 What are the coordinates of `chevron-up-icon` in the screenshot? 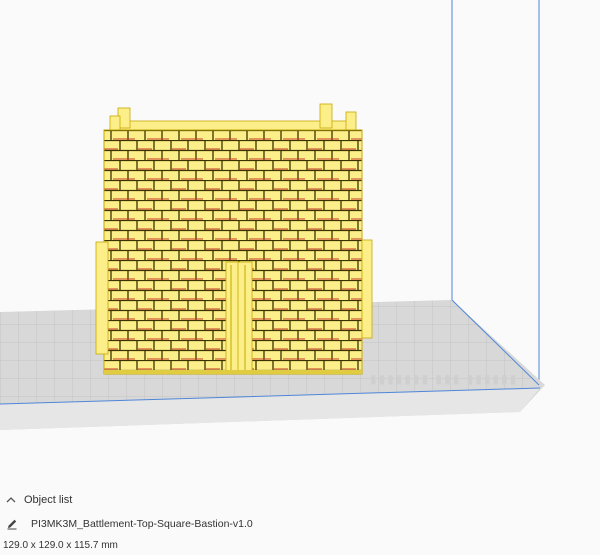 It's located at (11, 500).